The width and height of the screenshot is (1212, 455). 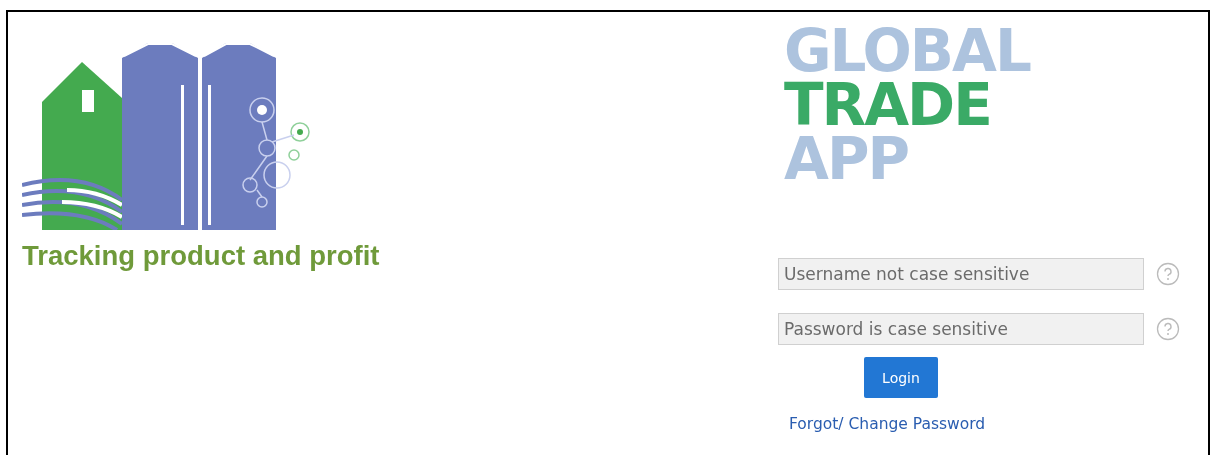 What do you see at coordinates (887, 105) in the screenshot?
I see `app-title-line: TRADE` at bounding box center [887, 105].